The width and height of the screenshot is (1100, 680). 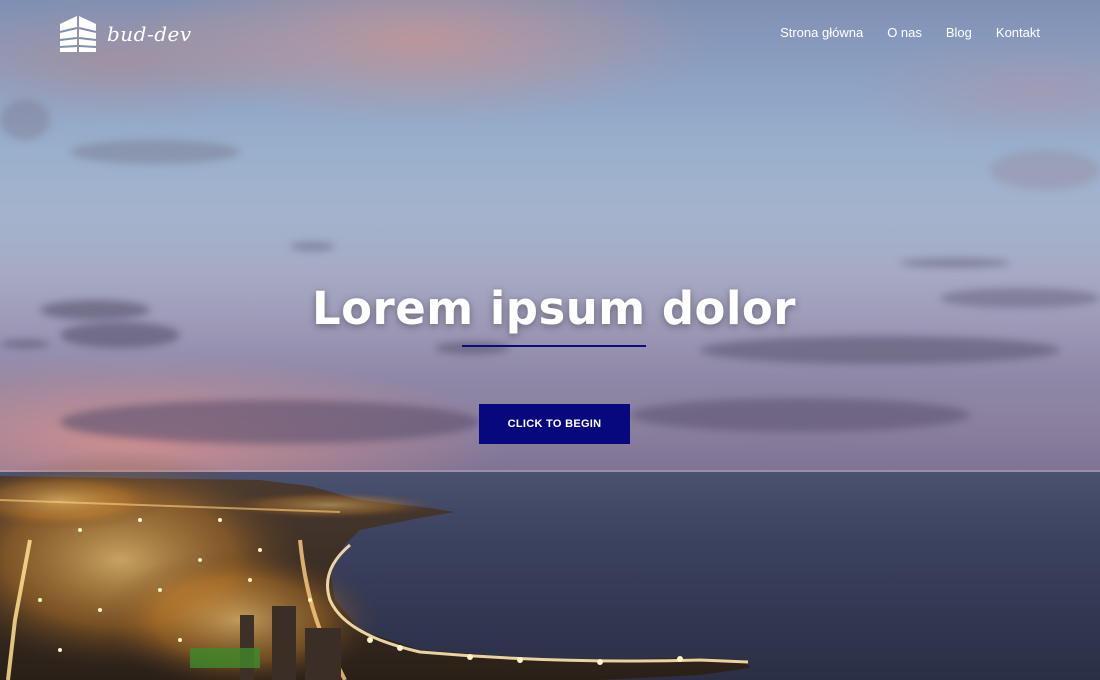 What do you see at coordinates (1018, 32) in the screenshot?
I see `nav-item-contact: Kontakt` at bounding box center [1018, 32].